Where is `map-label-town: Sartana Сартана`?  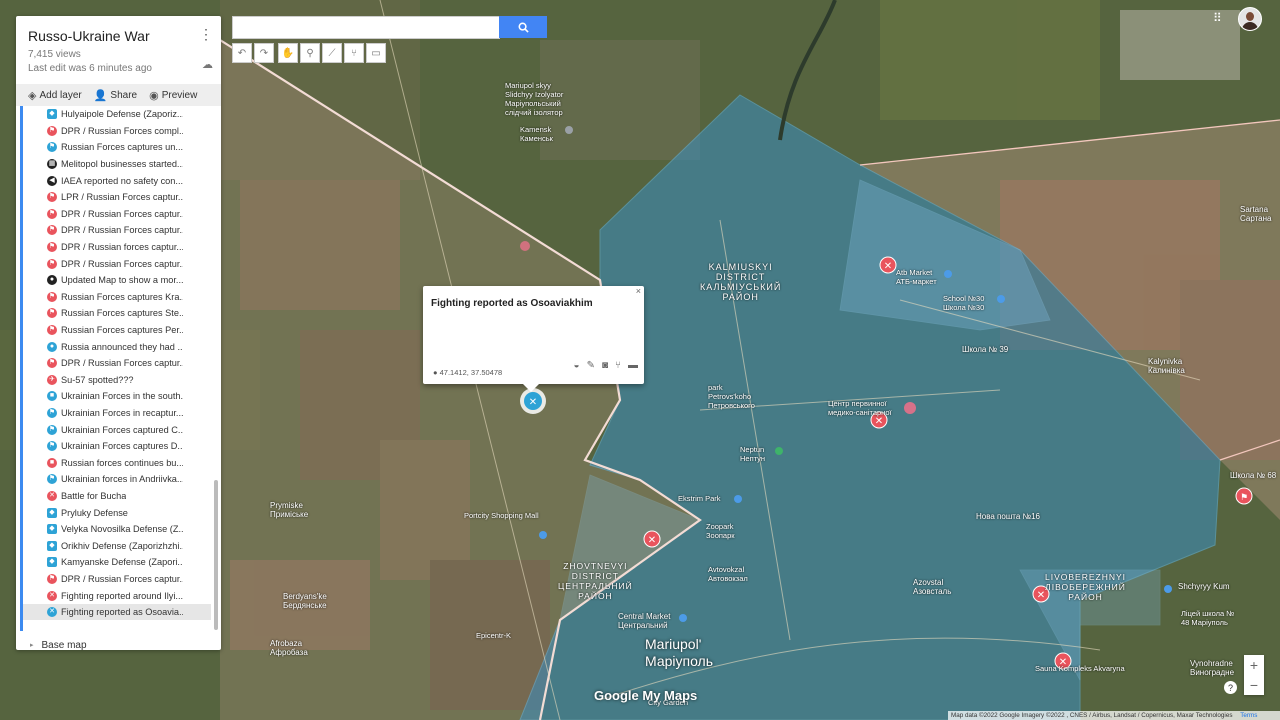
map-label-town: Sartana Сартана is located at coordinates (1256, 214).